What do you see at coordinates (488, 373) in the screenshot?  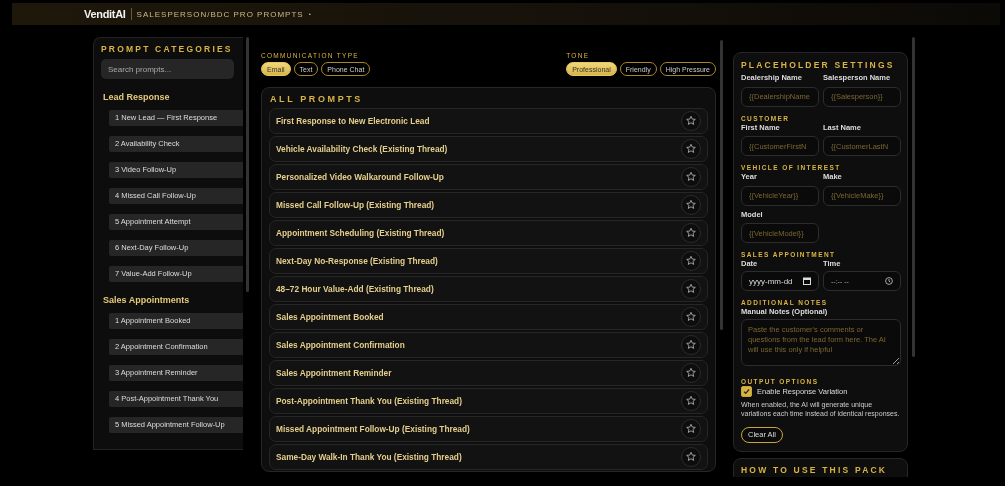 I see `prompt-row: Sales Appointment Reminder` at bounding box center [488, 373].